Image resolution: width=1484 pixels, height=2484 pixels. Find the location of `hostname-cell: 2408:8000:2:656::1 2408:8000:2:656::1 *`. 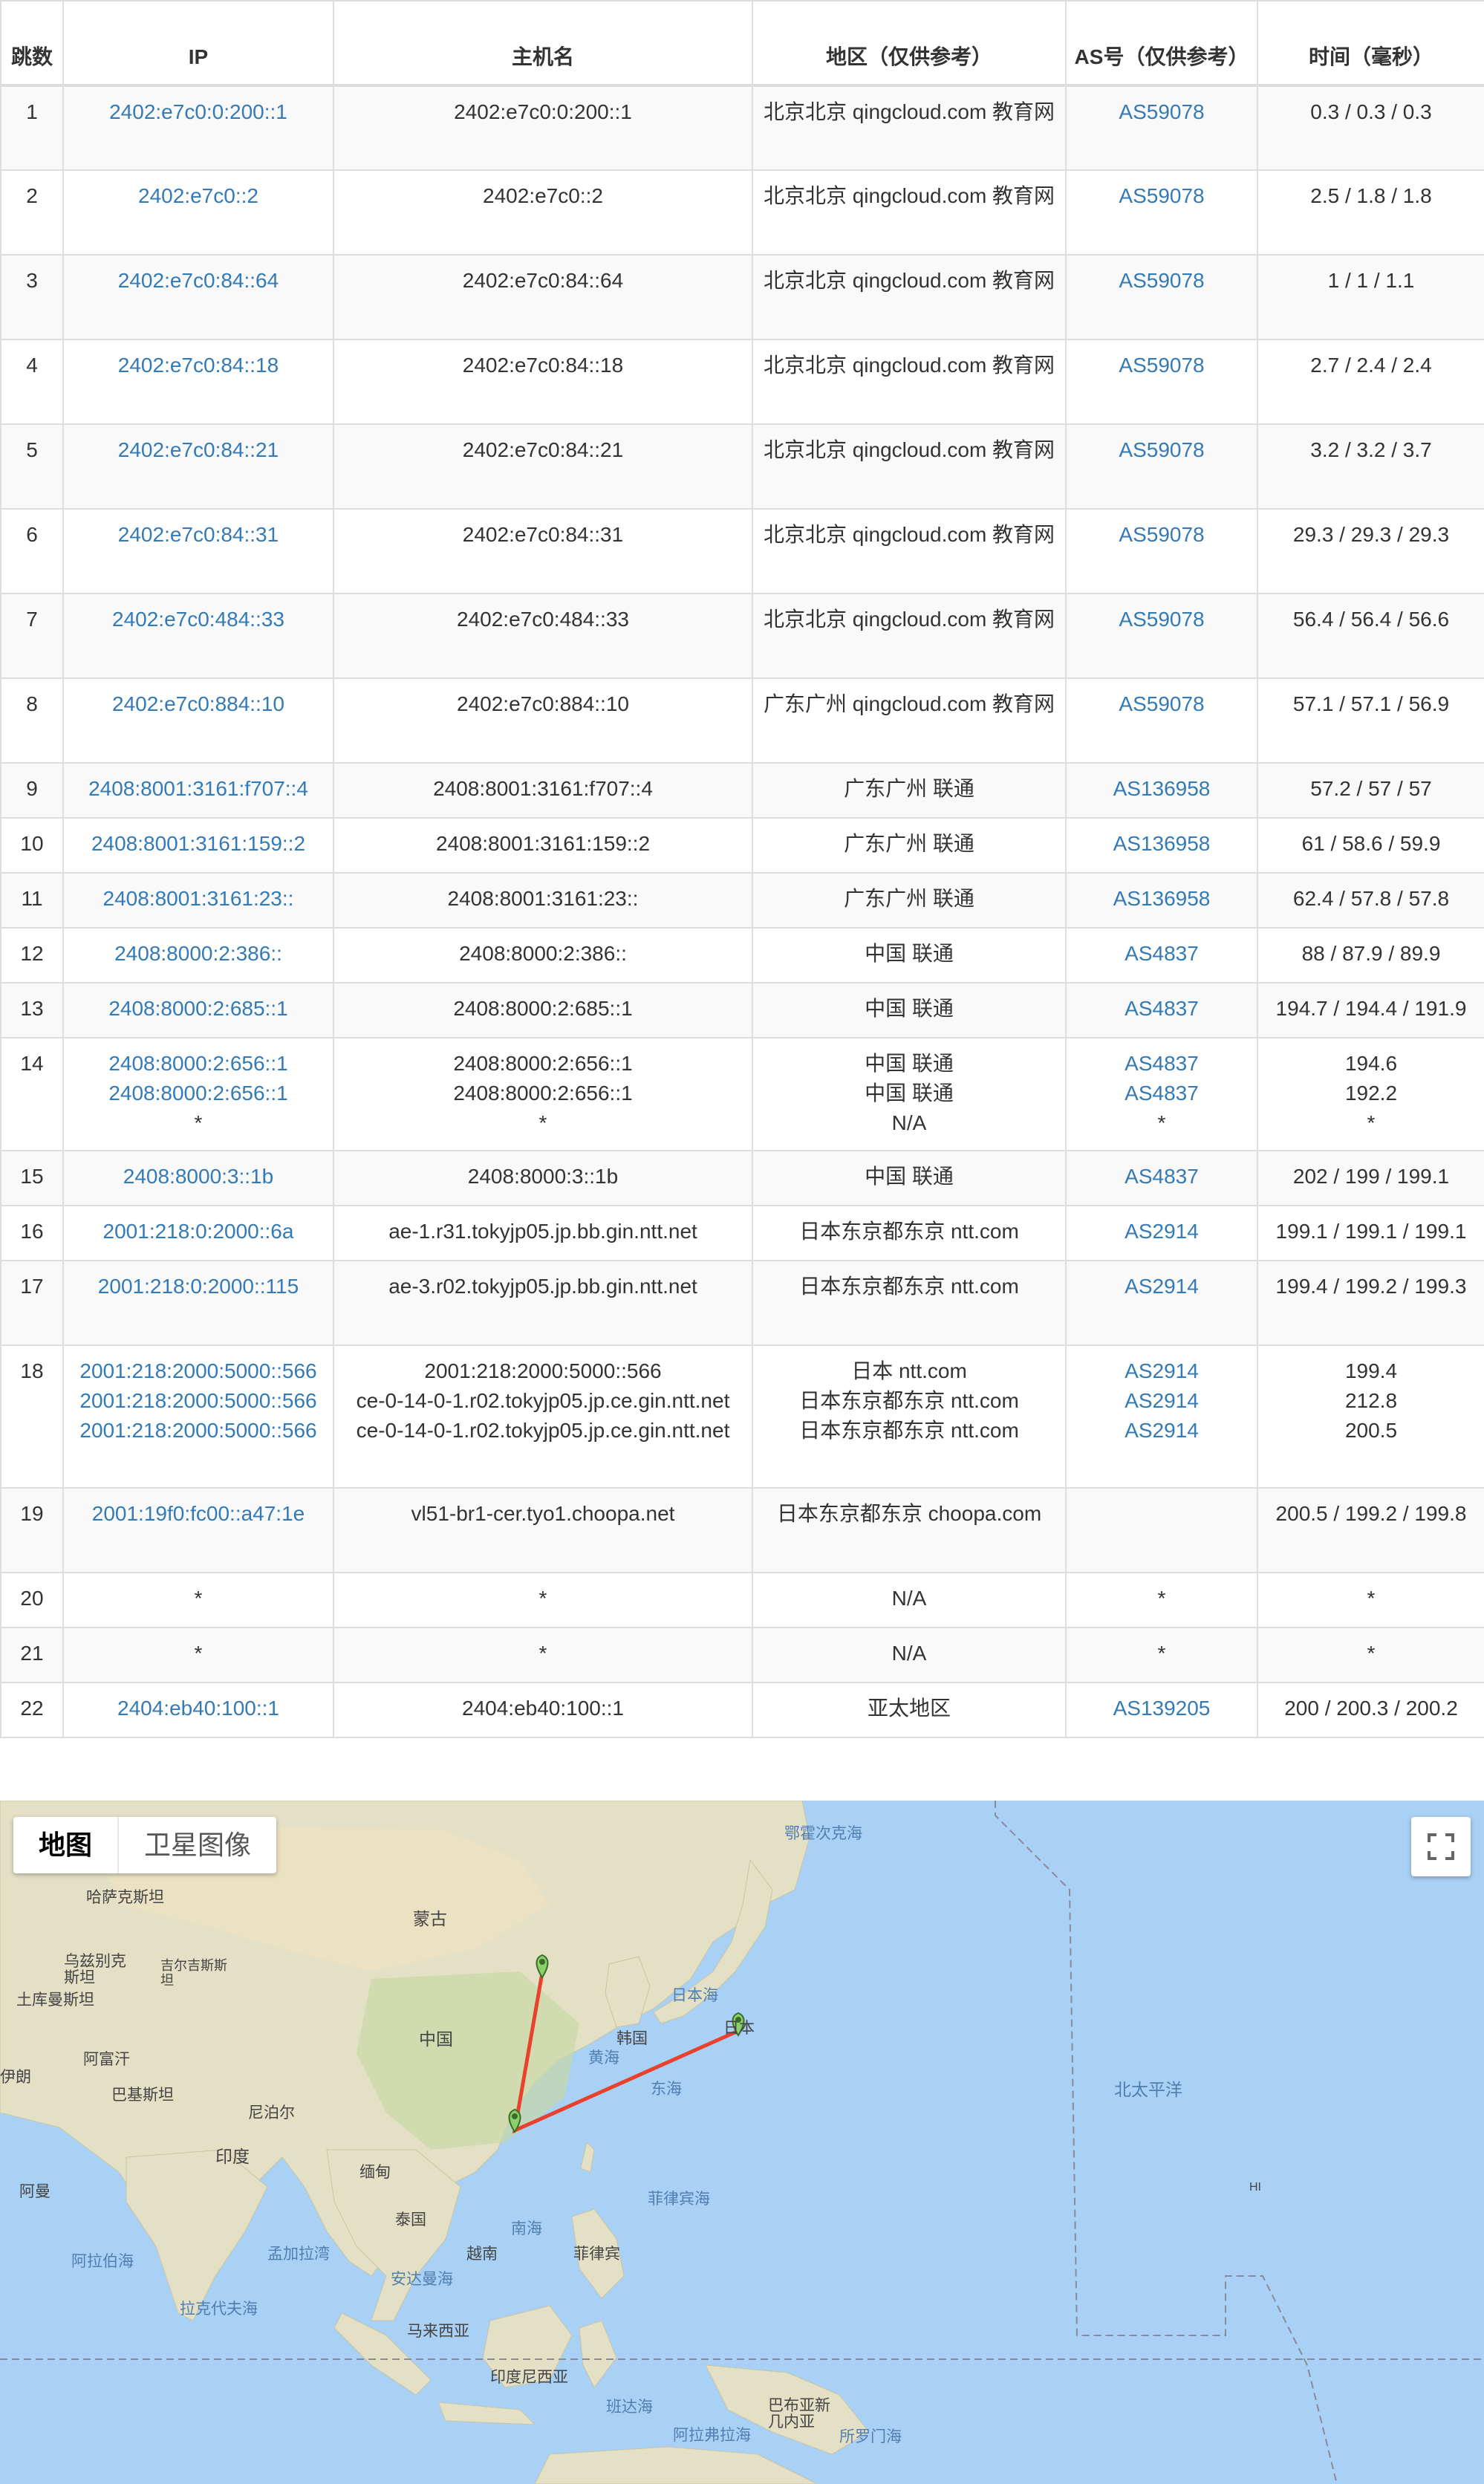

hostname-cell: 2408:8000:2:656::1 2408:8000:2:656::1 * is located at coordinates (543, 1094).